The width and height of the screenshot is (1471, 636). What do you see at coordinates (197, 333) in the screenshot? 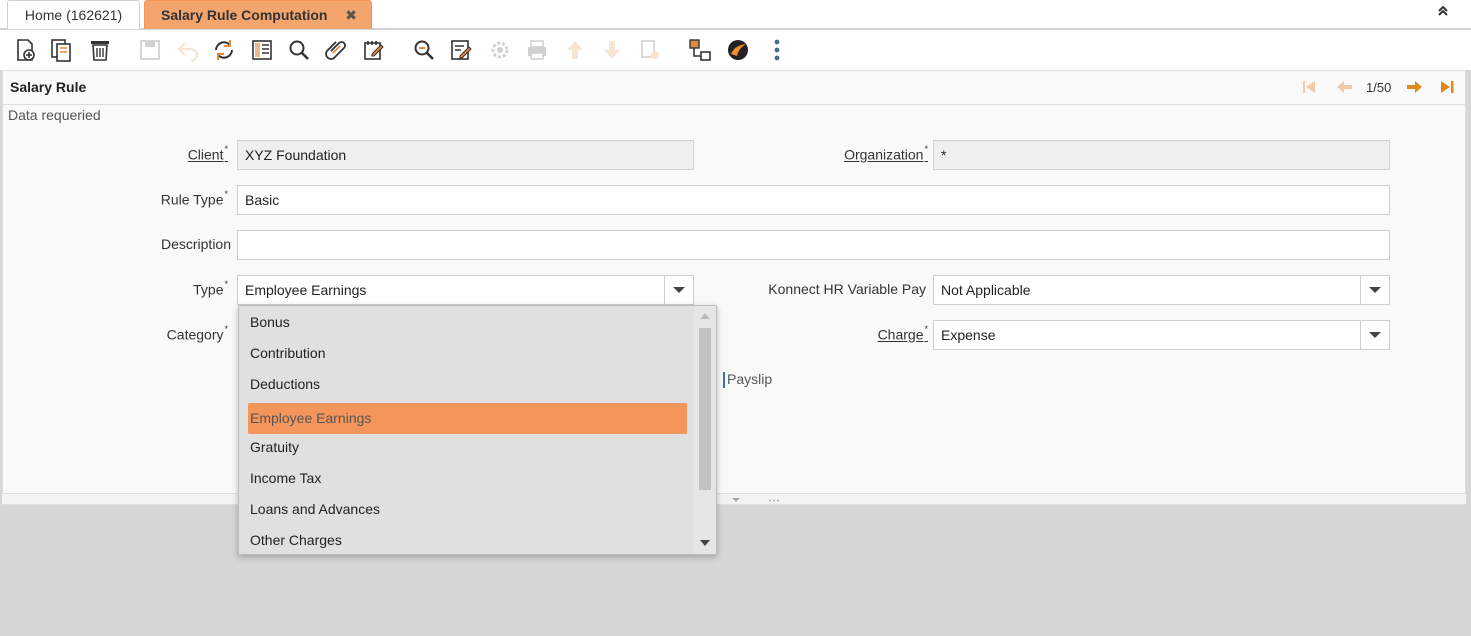
I see `category-label: Category*` at bounding box center [197, 333].